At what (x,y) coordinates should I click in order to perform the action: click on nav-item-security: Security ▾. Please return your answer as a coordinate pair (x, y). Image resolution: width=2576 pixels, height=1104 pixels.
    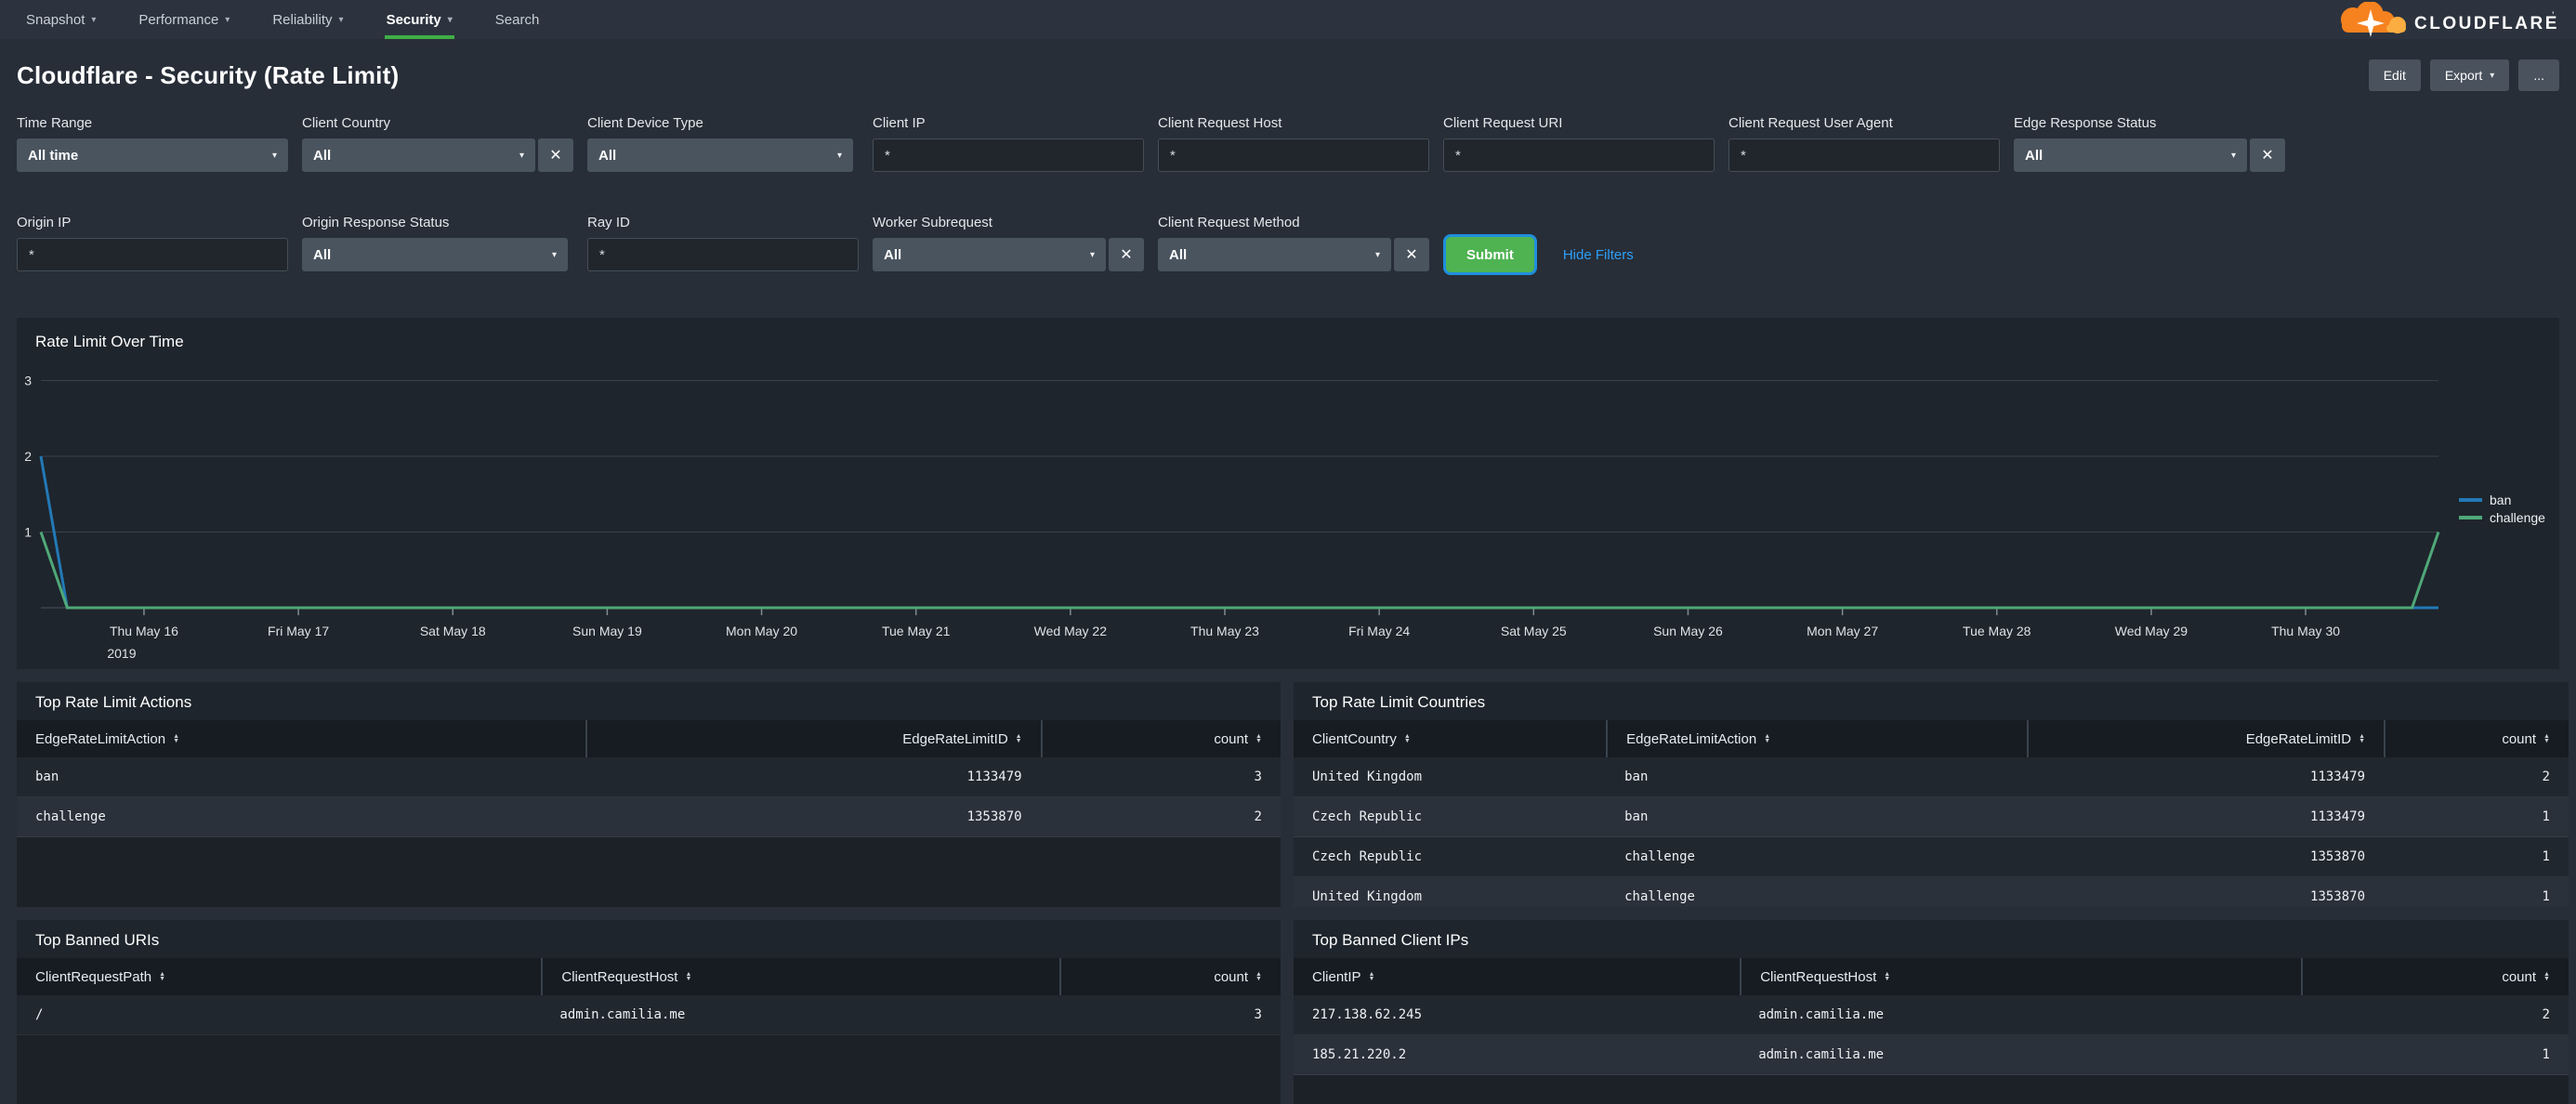
    Looking at the image, I should click on (419, 19).